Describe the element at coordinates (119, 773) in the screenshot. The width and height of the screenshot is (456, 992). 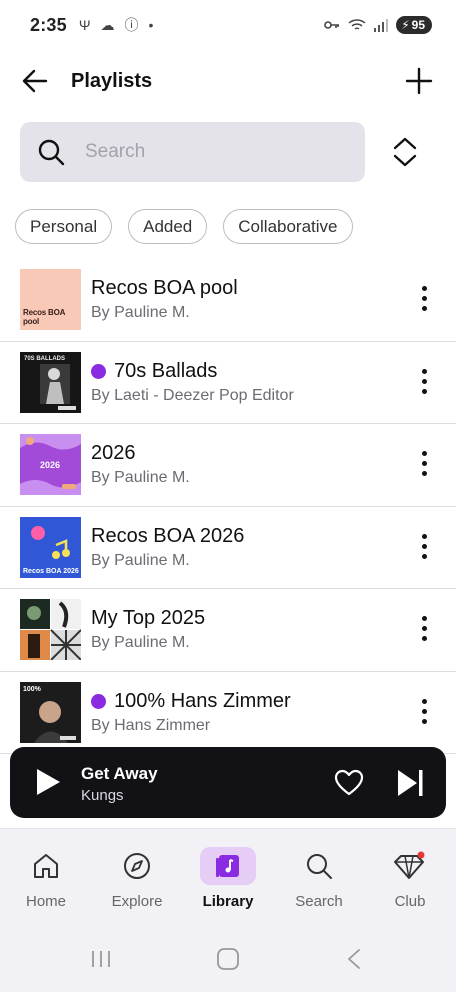
I see `track-title: Get Away` at that location.